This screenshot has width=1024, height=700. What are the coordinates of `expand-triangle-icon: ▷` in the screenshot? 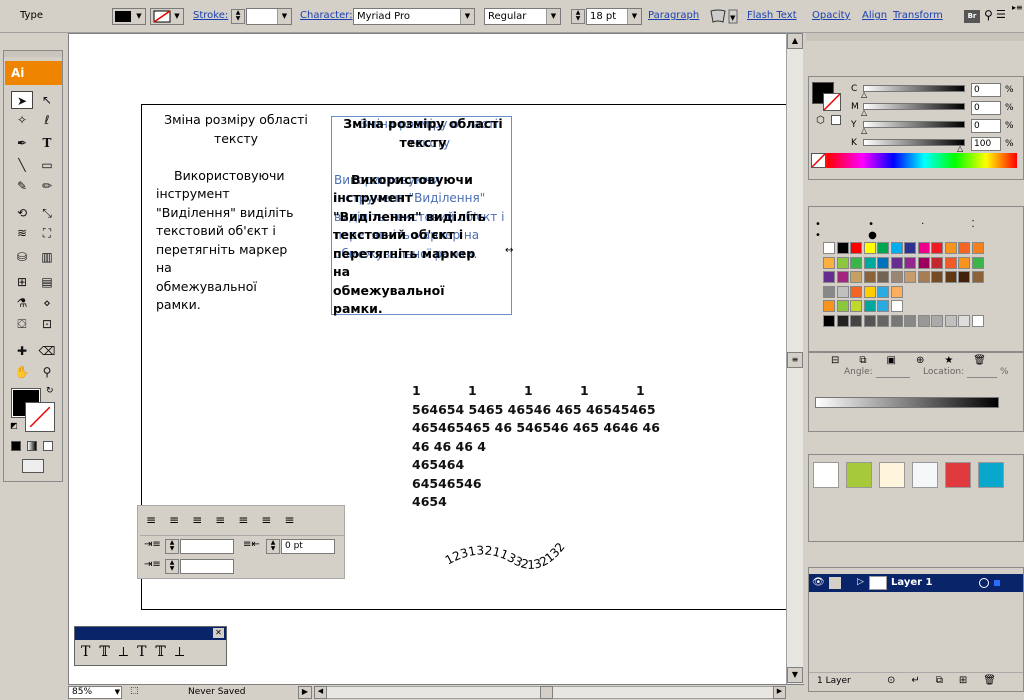 It's located at (860, 582).